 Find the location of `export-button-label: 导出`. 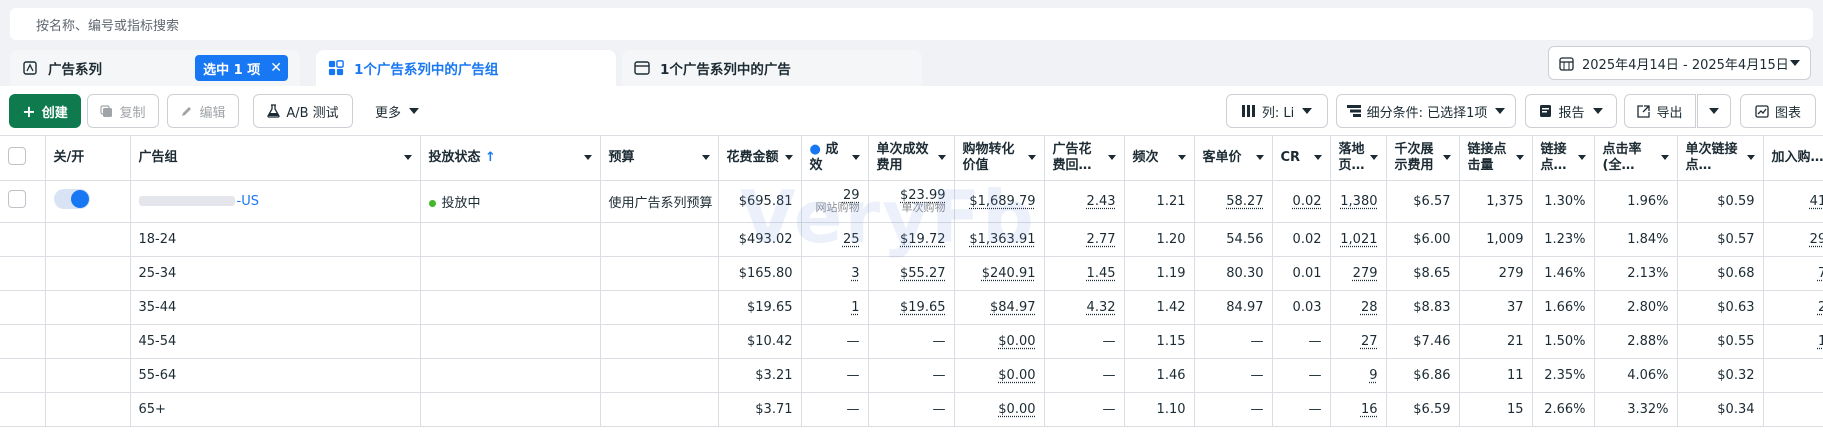

export-button-label: 导出 is located at coordinates (1669, 113).